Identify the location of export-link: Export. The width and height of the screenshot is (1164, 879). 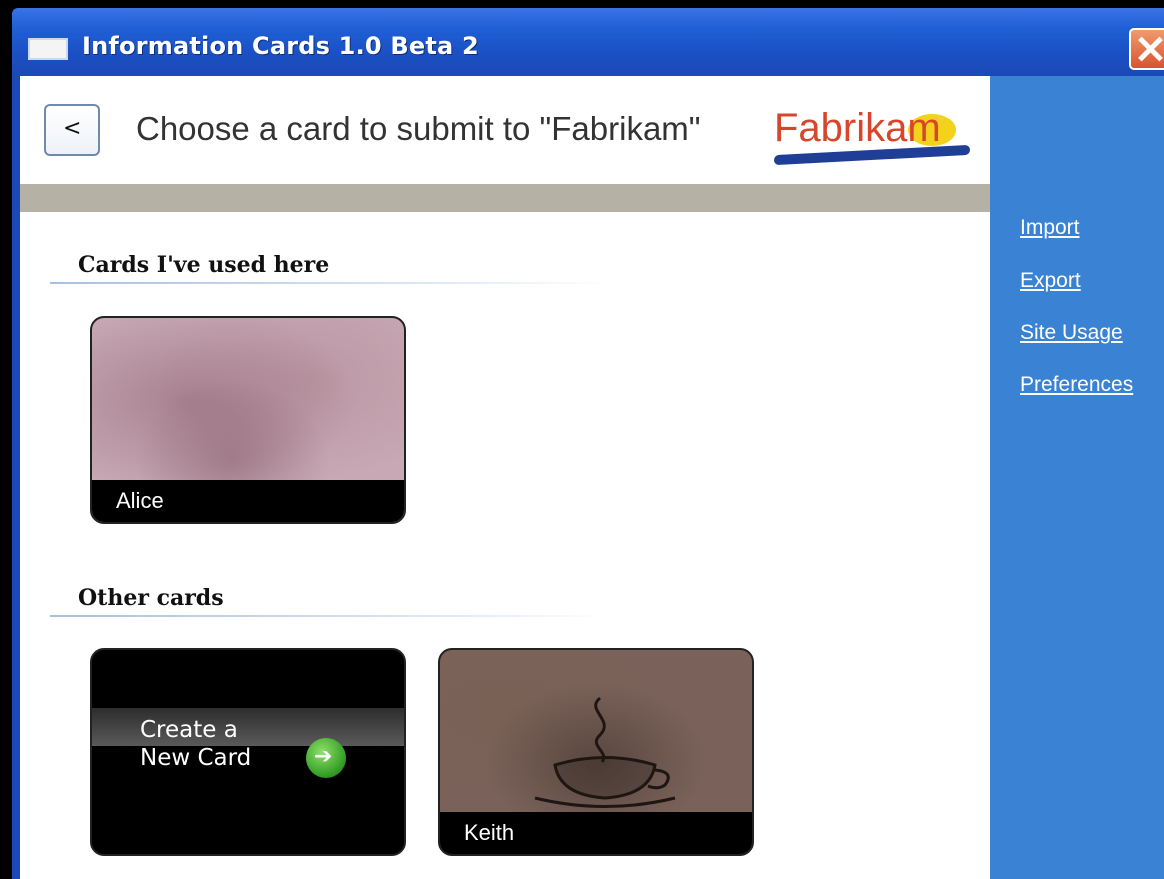
(1050, 281).